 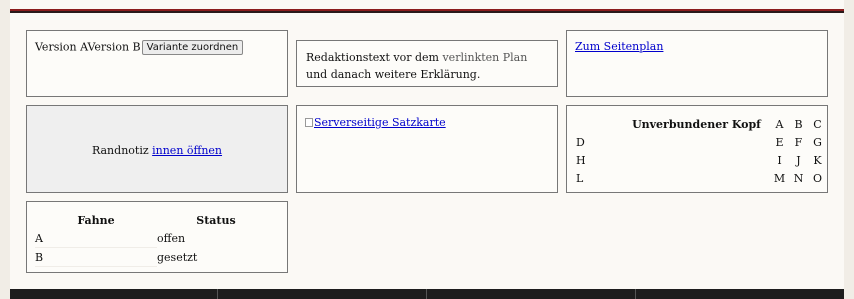 I want to click on table-cell: G, so click(x=817, y=142).